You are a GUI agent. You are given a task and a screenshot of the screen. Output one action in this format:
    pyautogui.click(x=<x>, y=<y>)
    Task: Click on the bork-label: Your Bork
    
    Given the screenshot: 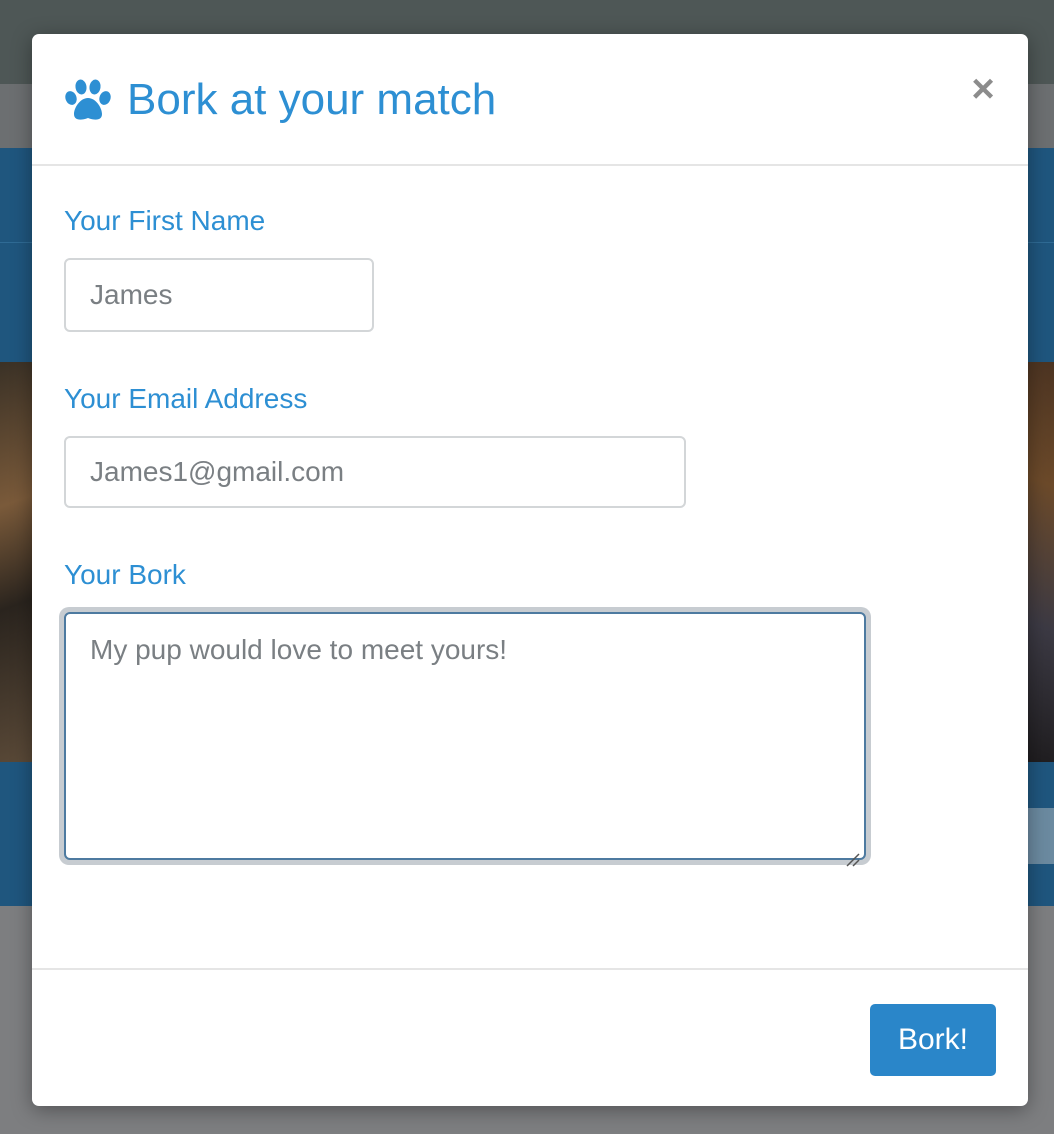 What is the action you would take?
    pyautogui.click(x=125, y=574)
    